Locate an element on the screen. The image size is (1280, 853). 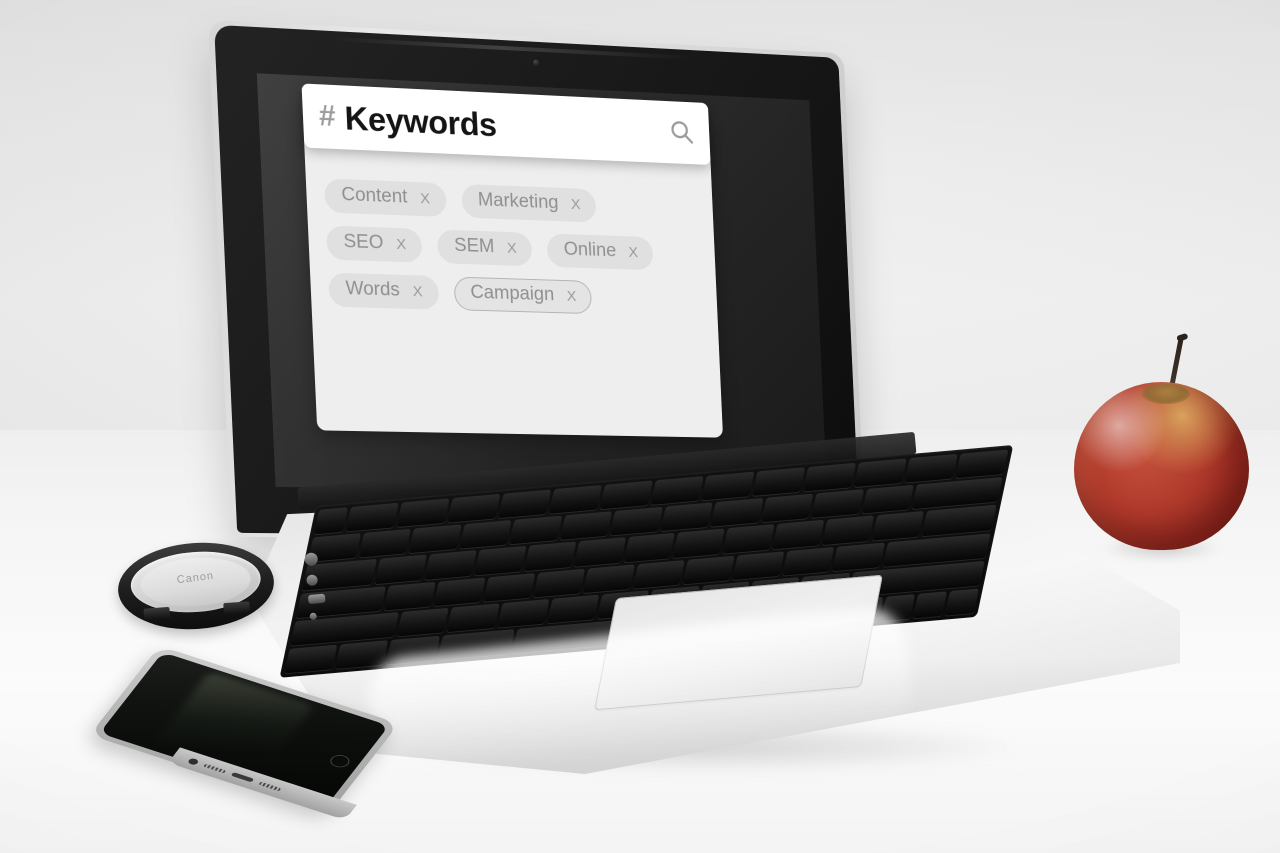
smartphone is located at coordinates (244, 726).